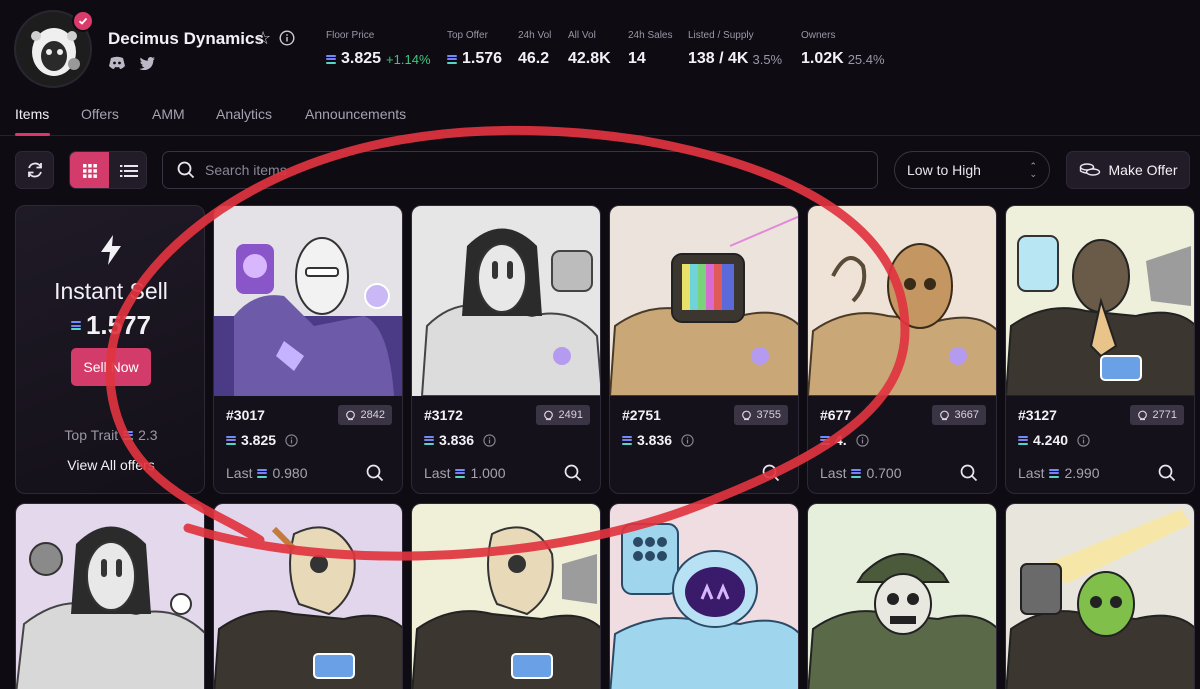 This screenshot has height=689, width=1200. Describe the element at coordinates (148, 435) in the screenshot. I see `top-trait-value: 2.3` at that location.